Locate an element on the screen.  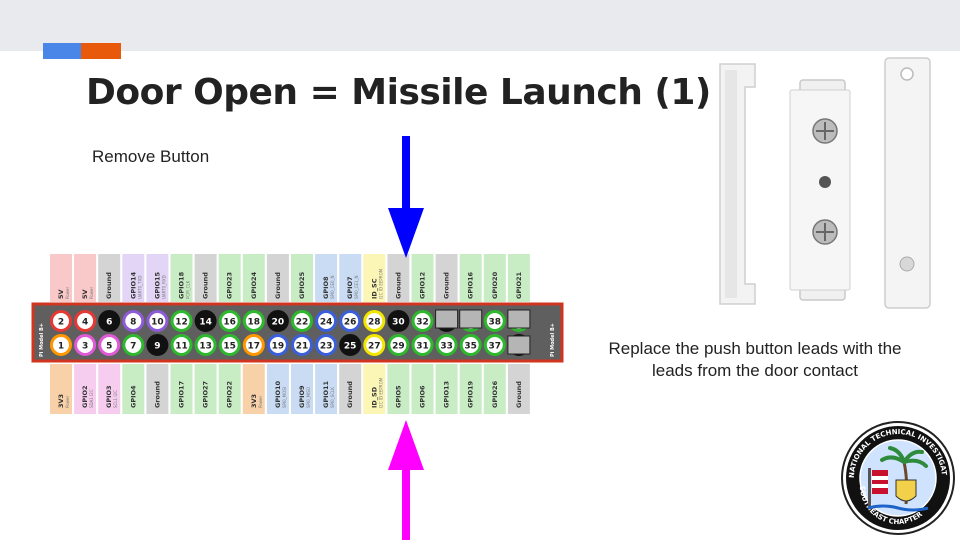
top-pin-number: 26 is located at coordinates (350, 323).